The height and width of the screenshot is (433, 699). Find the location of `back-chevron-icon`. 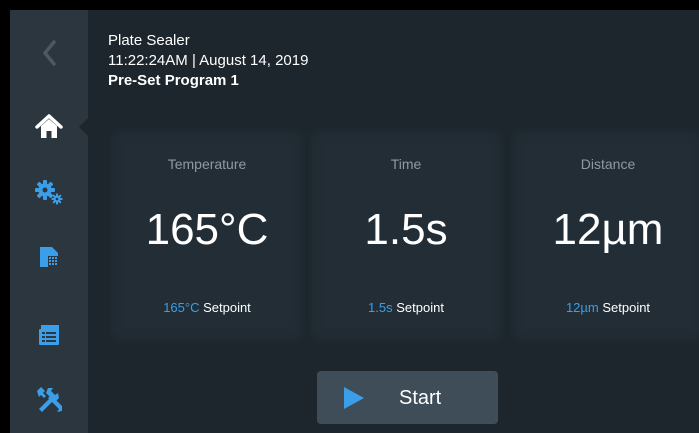

back-chevron-icon is located at coordinates (49, 53).